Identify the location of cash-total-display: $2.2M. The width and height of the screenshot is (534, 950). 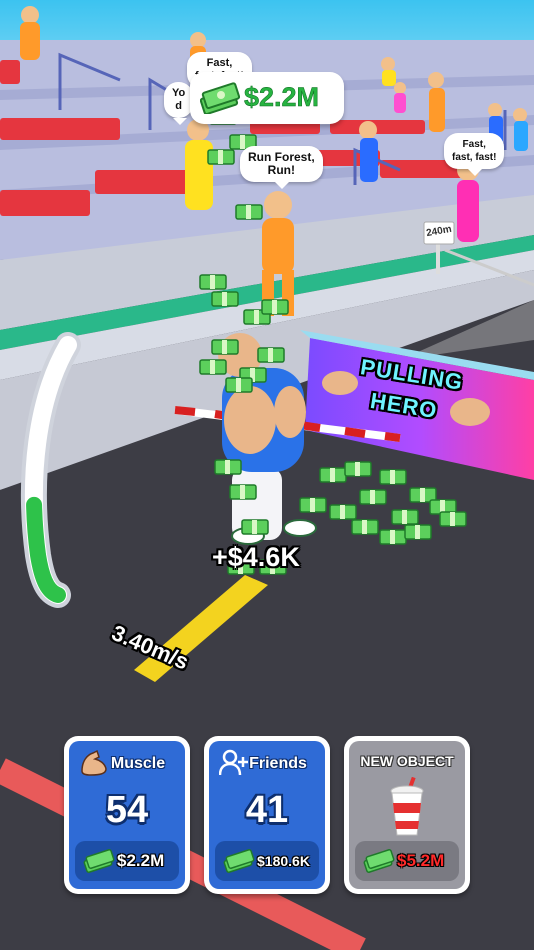
(267, 98).